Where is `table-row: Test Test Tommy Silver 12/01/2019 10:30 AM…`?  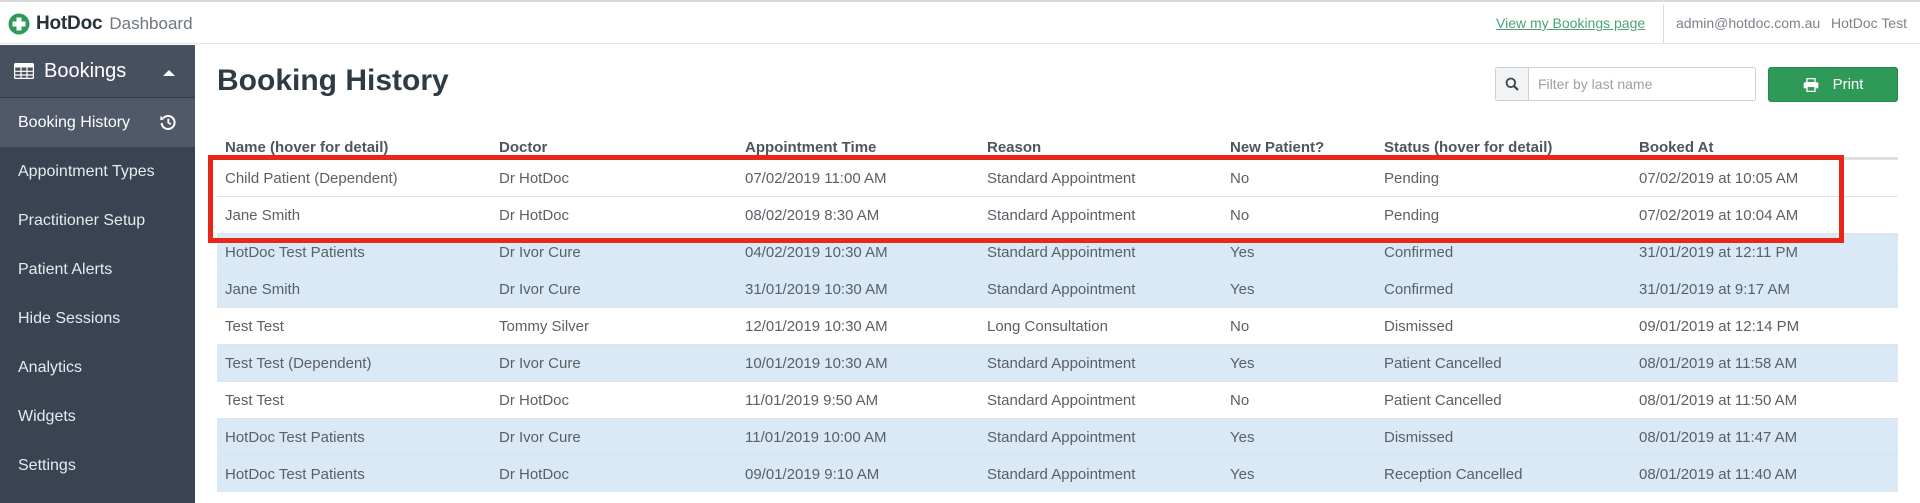 table-row: Test Test Tommy Silver 12/01/2019 10:30 AM… is located at coordinates (1057, 325).